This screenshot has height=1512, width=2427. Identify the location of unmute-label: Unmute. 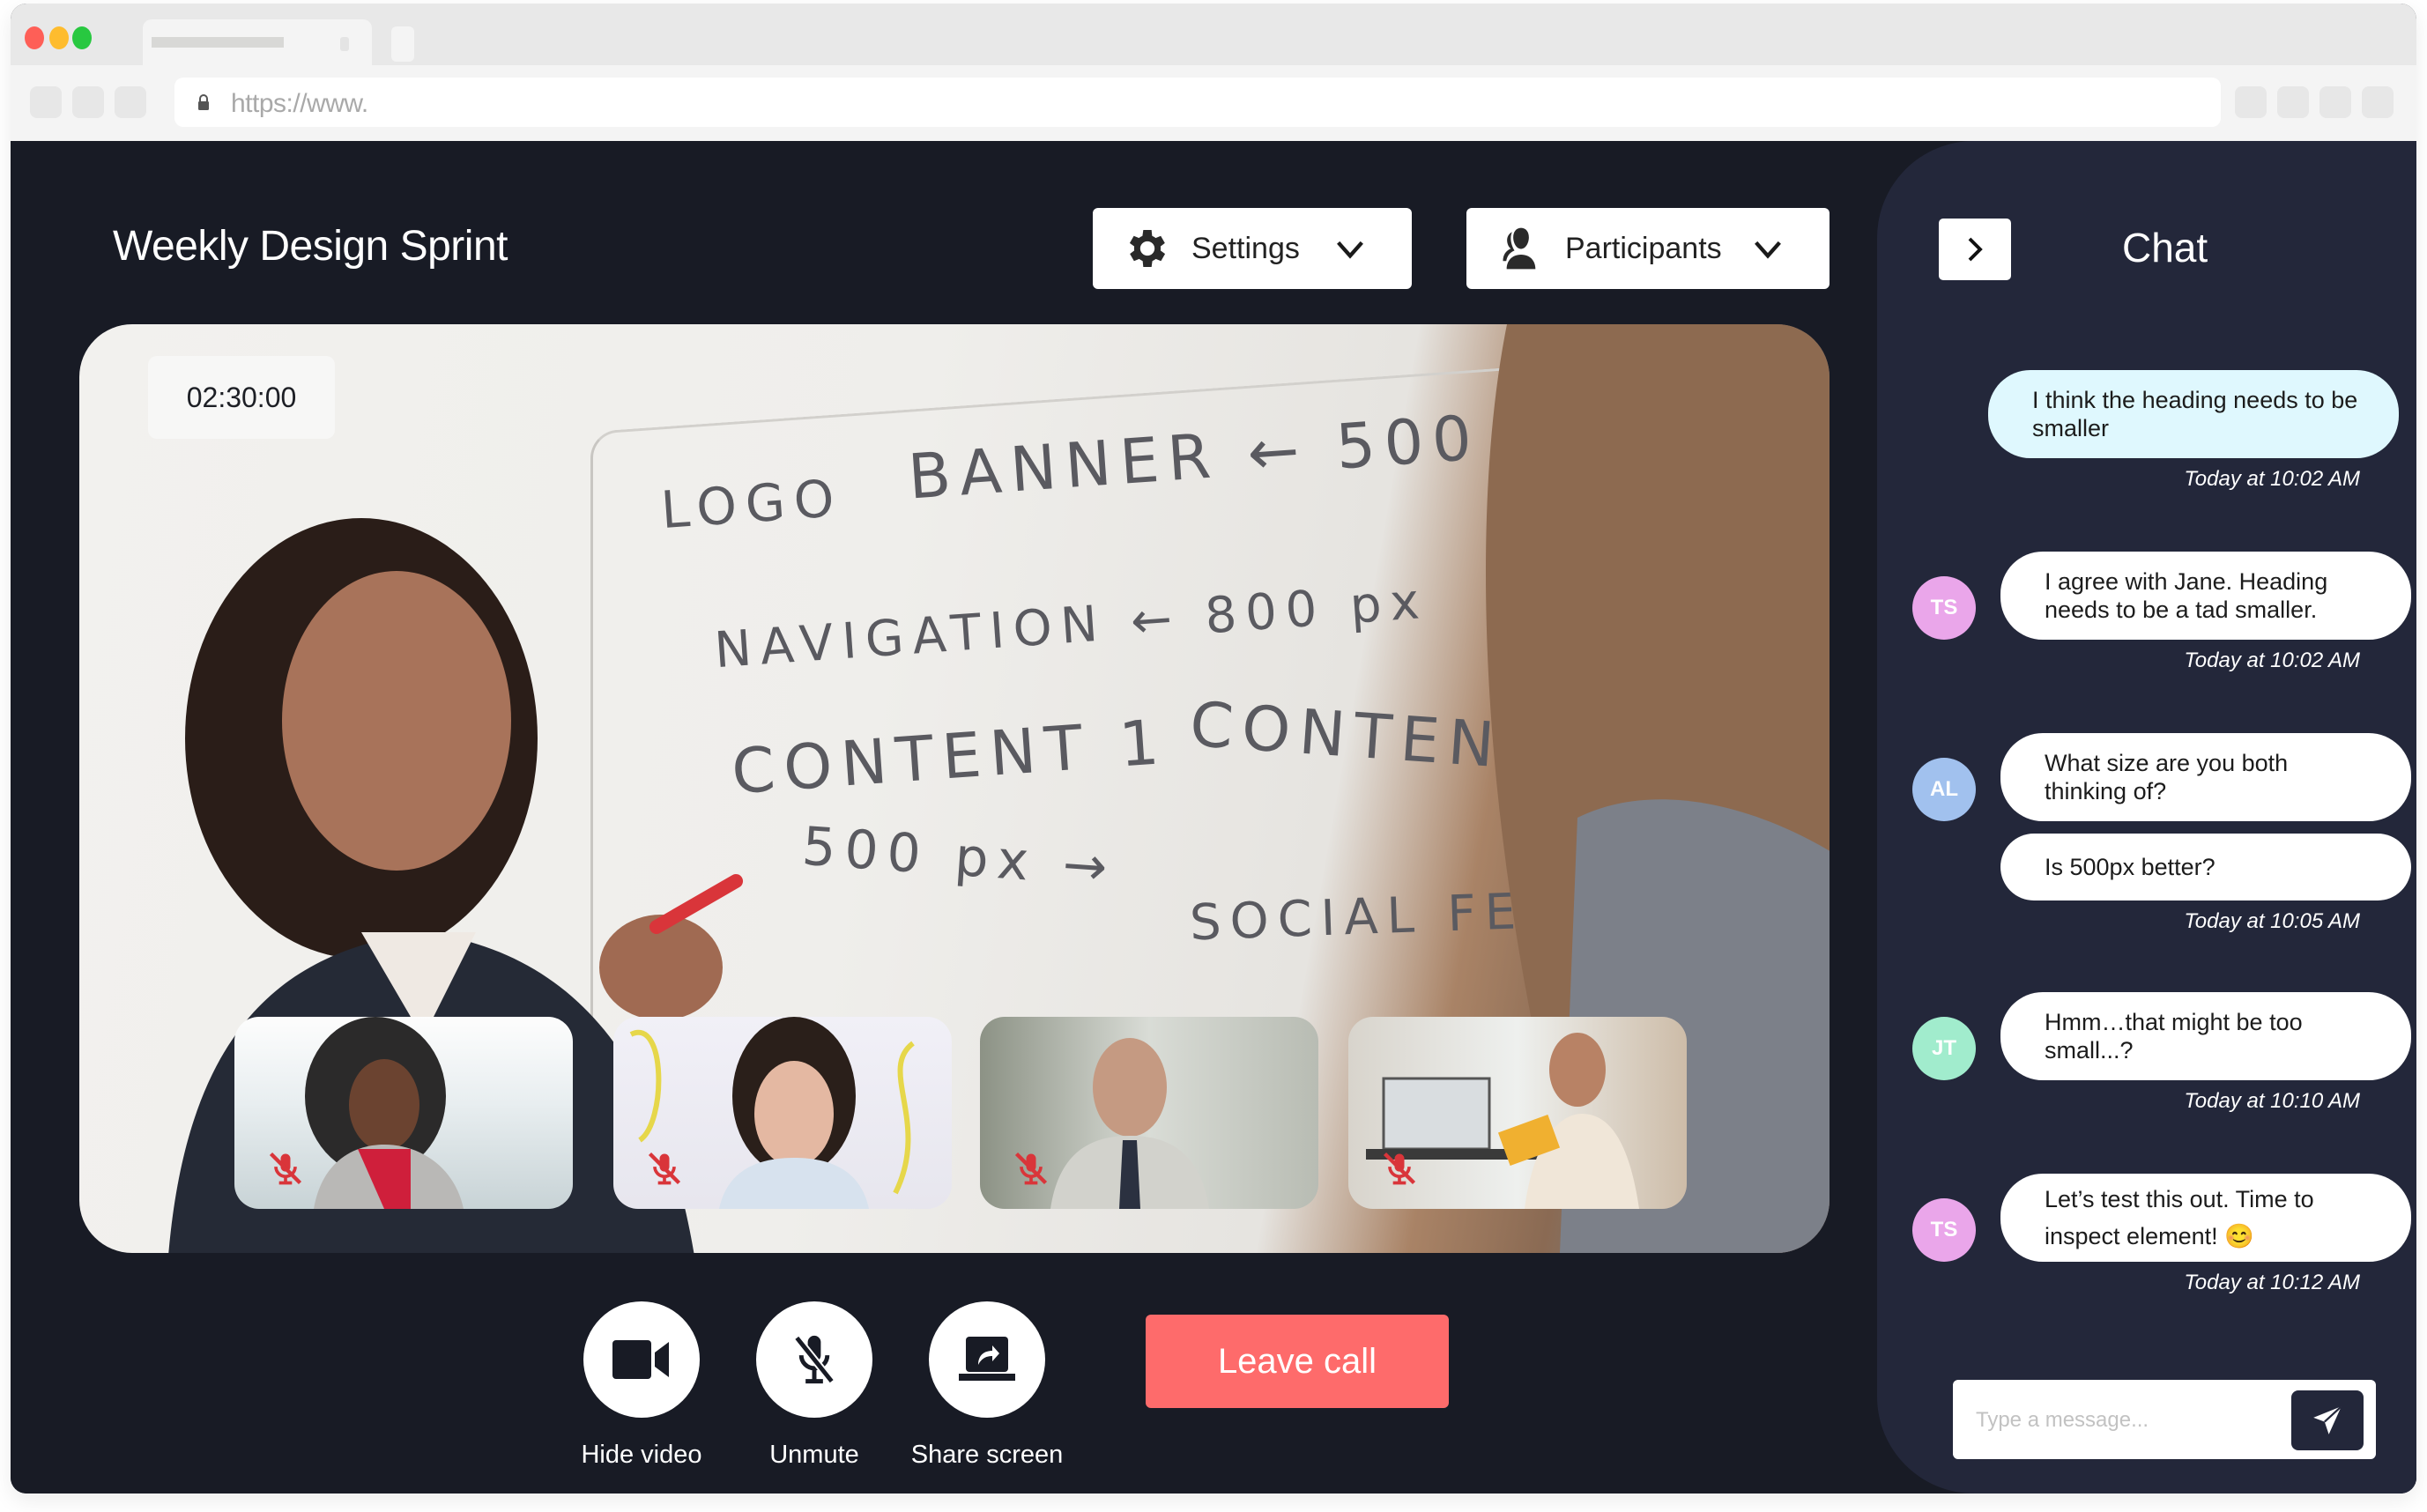
(814, 1455).